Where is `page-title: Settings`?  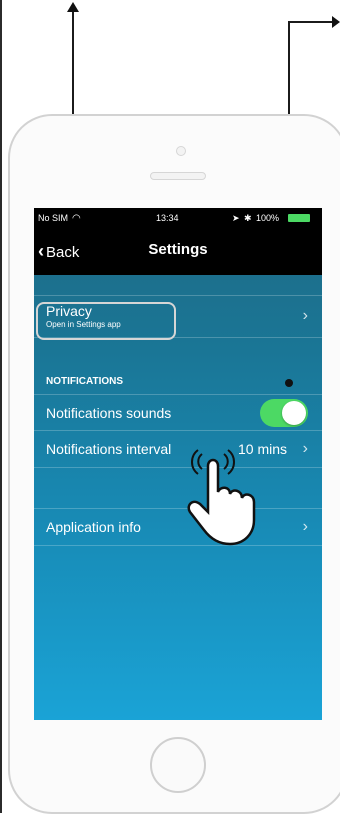
page-title: Settings is located at coordinates (178, 249).